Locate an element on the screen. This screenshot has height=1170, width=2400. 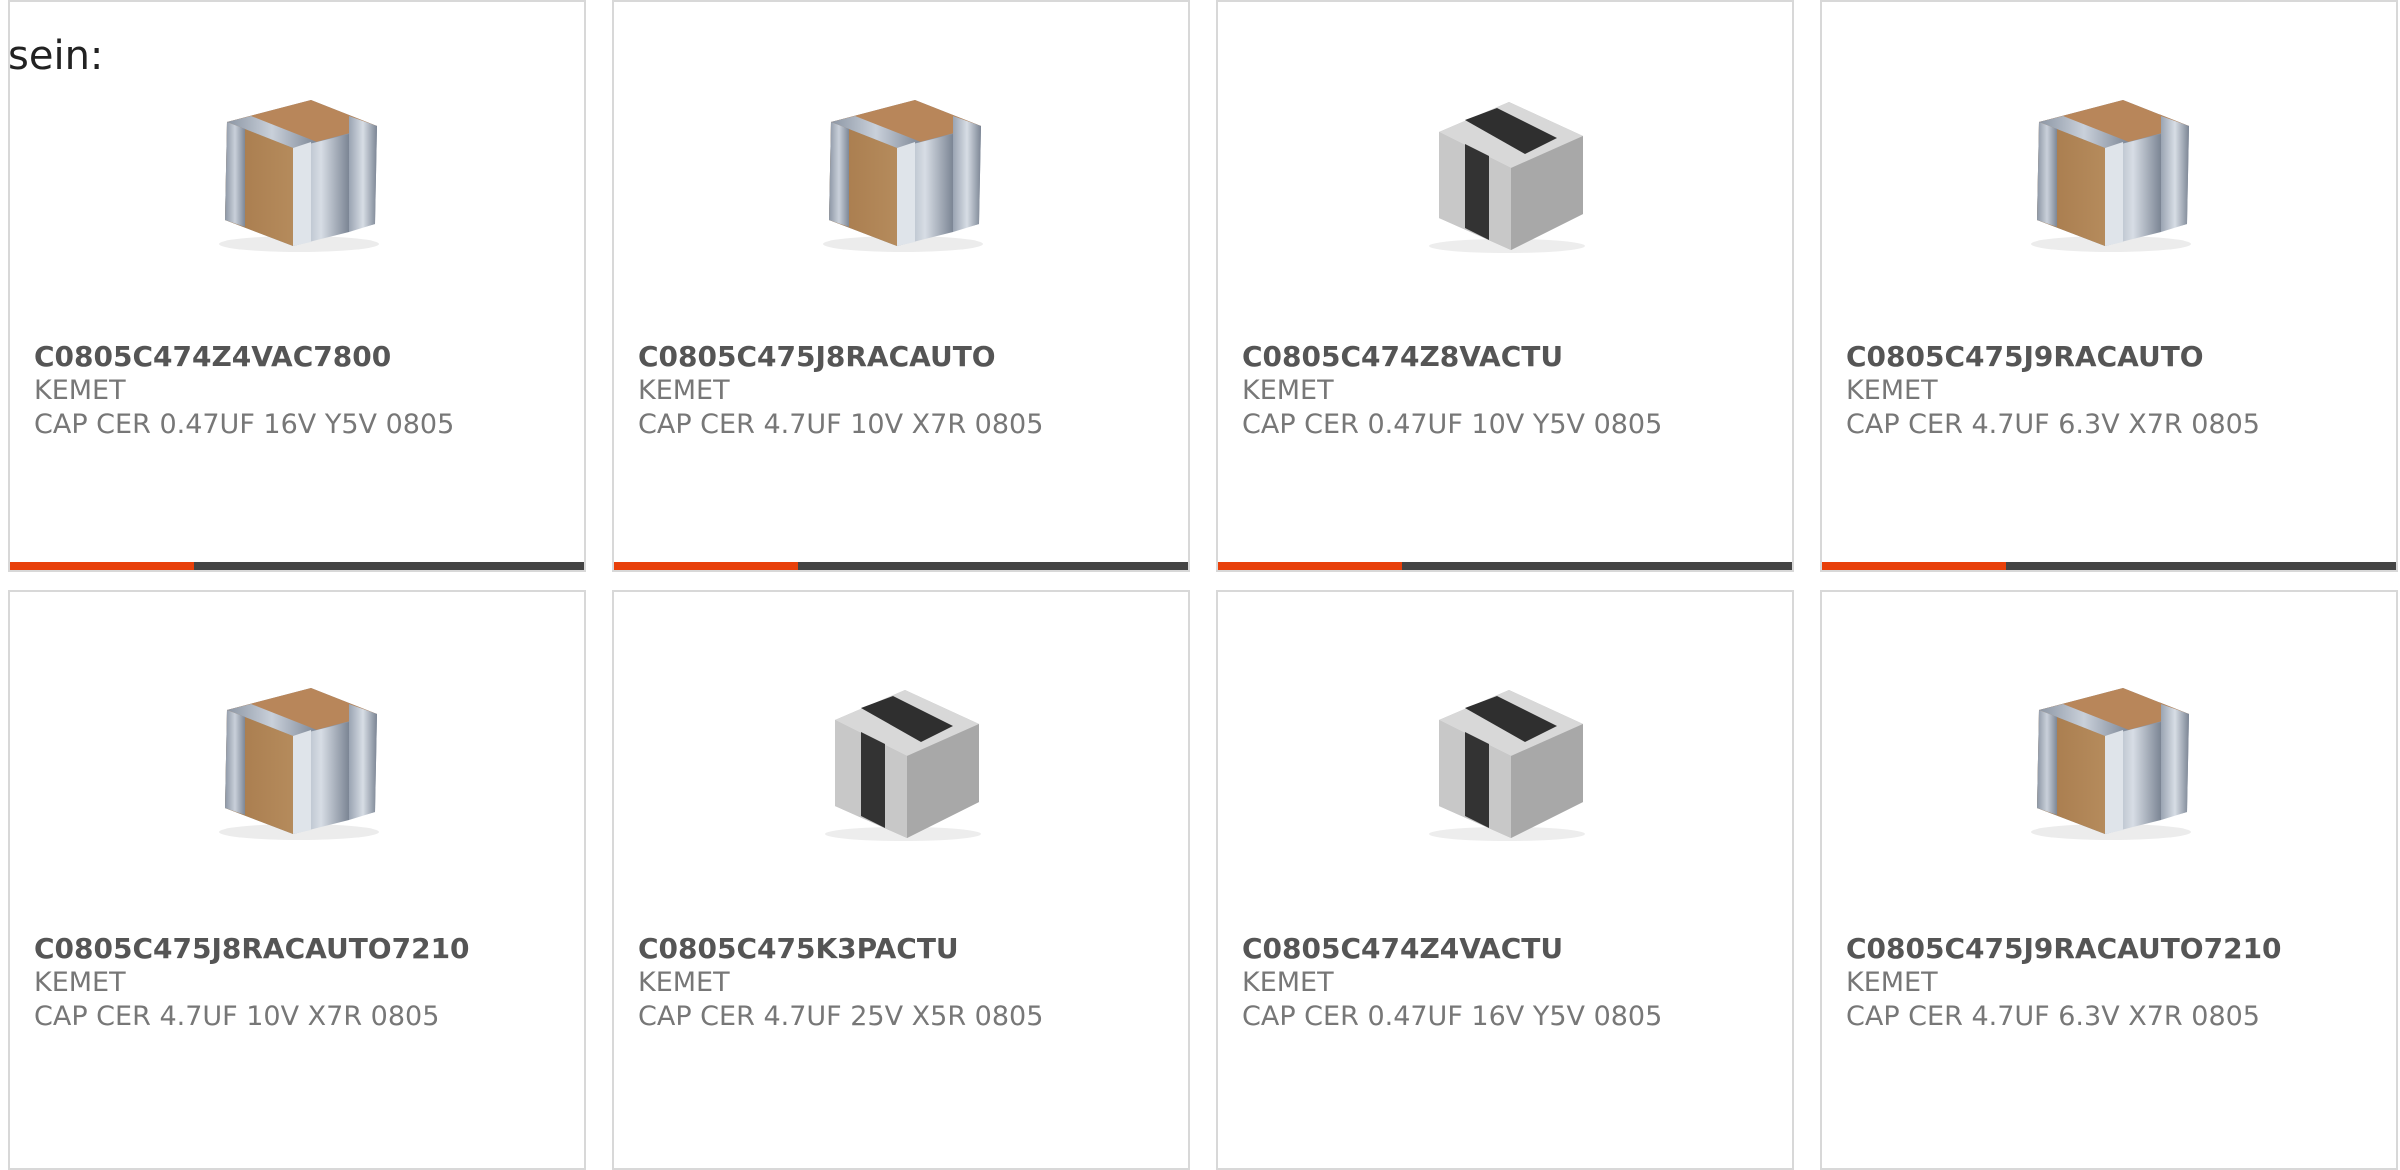
part-number-link: C0805C475J9RACAUTO7210 is located at coordinates (2116, 949).